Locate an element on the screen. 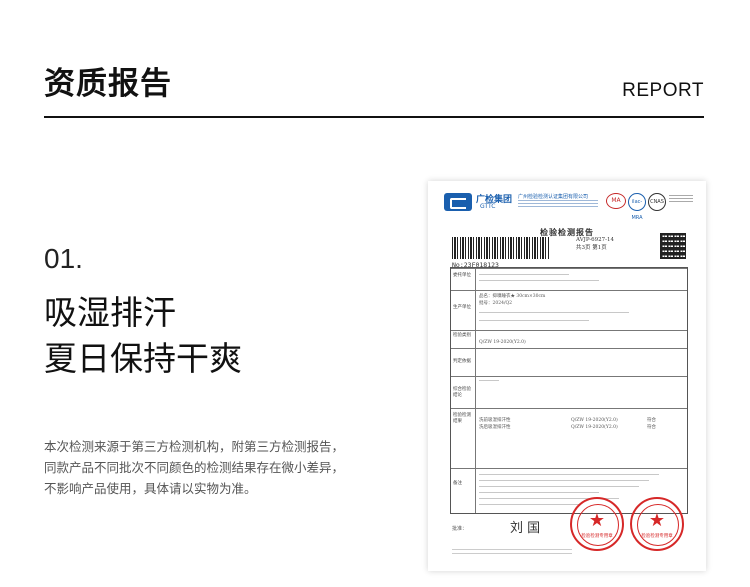 The image size is (750, 587). standard-line: Q/ZW 19-2020(Y2.0) is located at coordinates (502, 342).